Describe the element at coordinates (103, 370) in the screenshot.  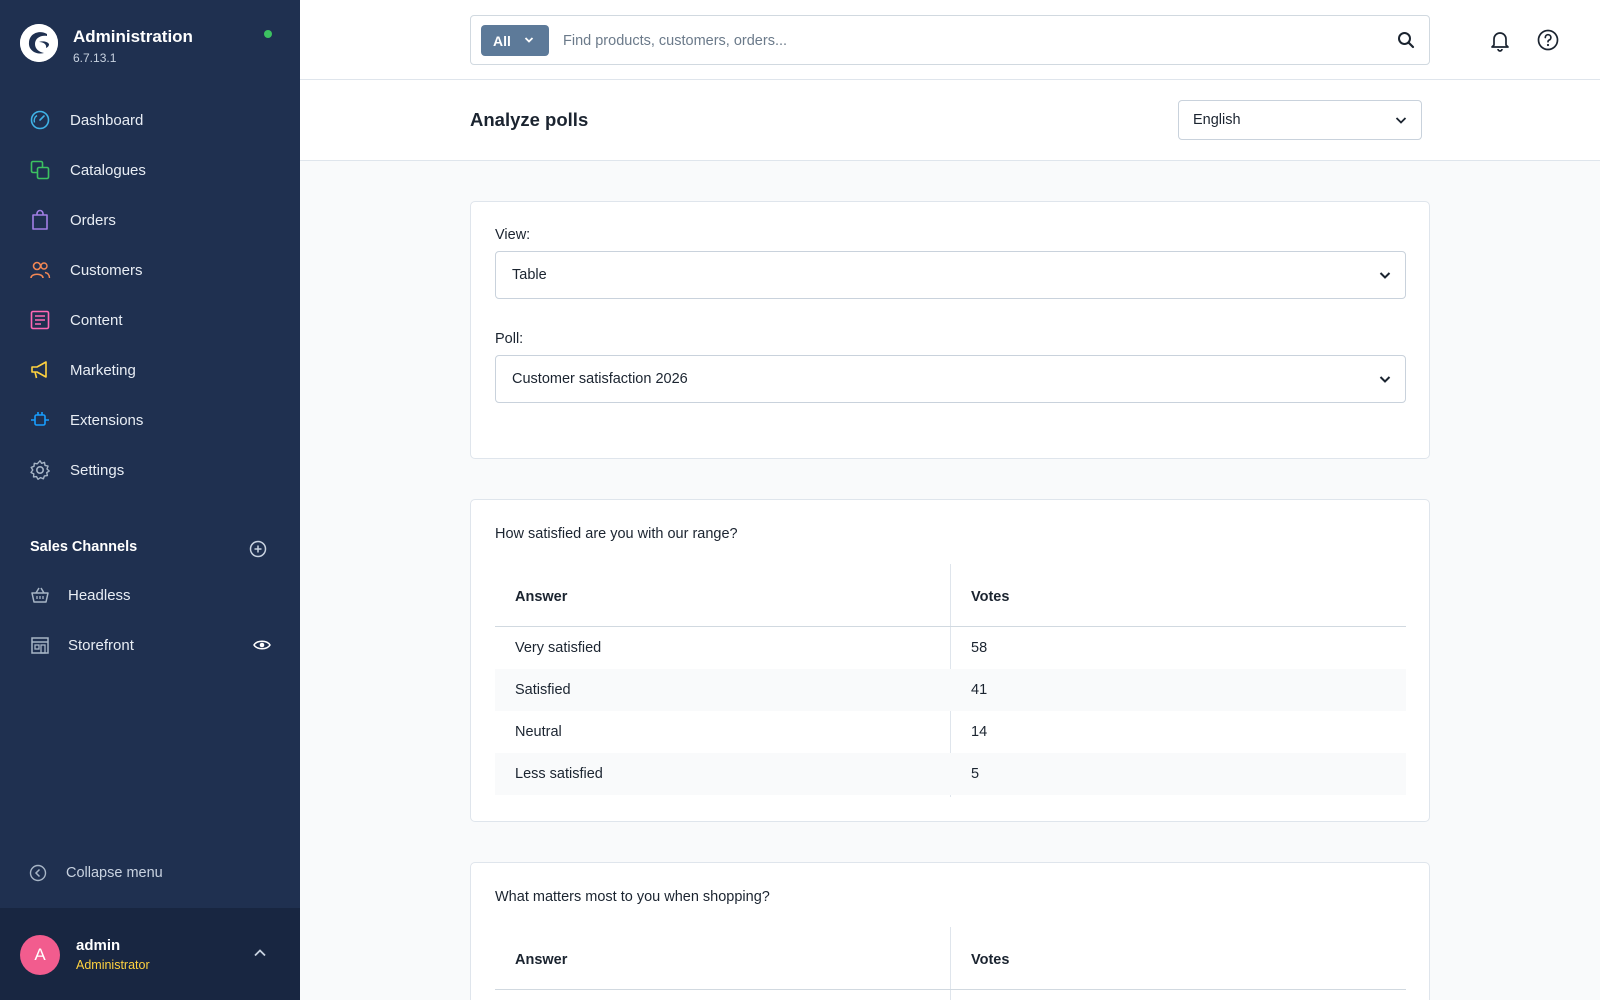
I see `nav-label: Marketing` at that location.